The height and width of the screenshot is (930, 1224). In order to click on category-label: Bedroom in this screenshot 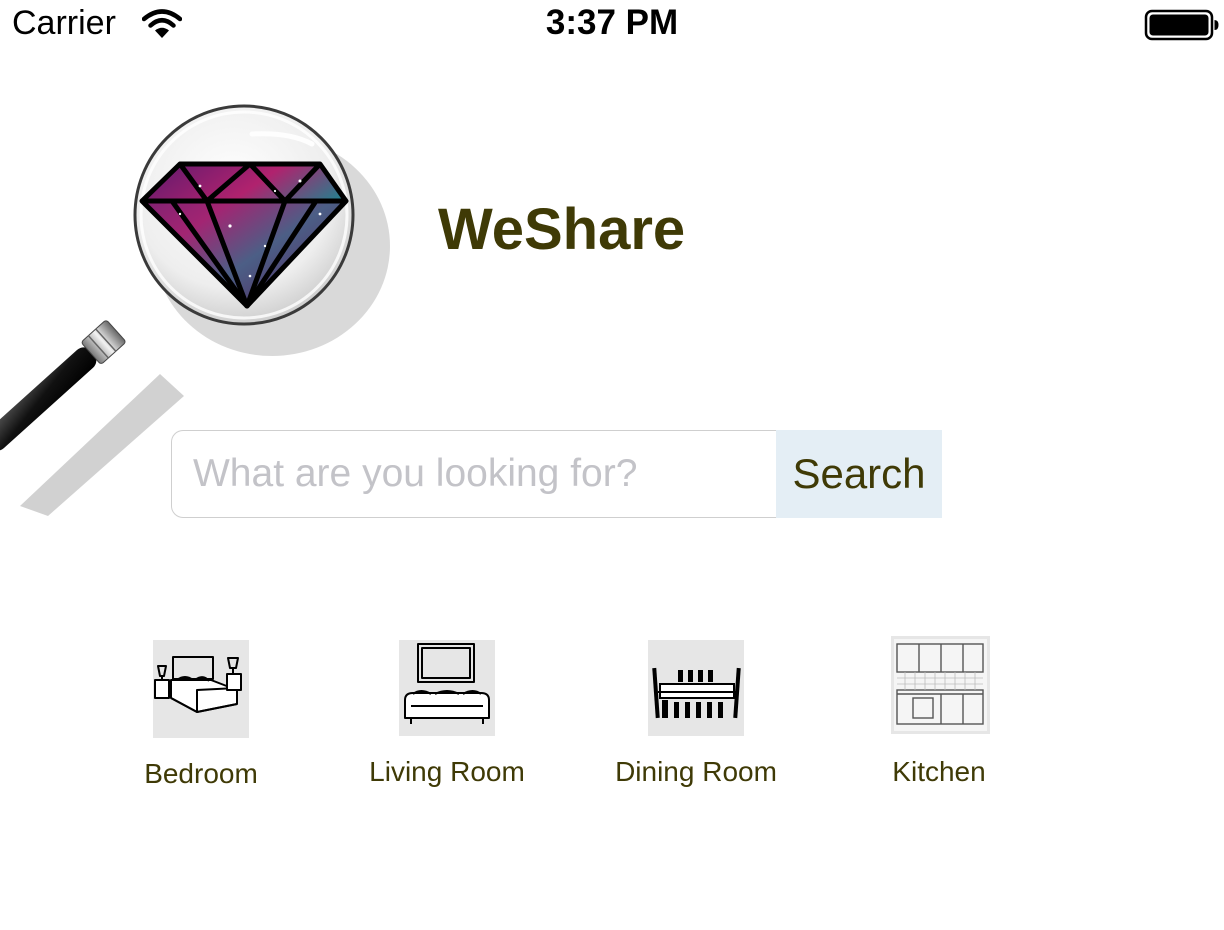, I will do `click(201, 773)`.